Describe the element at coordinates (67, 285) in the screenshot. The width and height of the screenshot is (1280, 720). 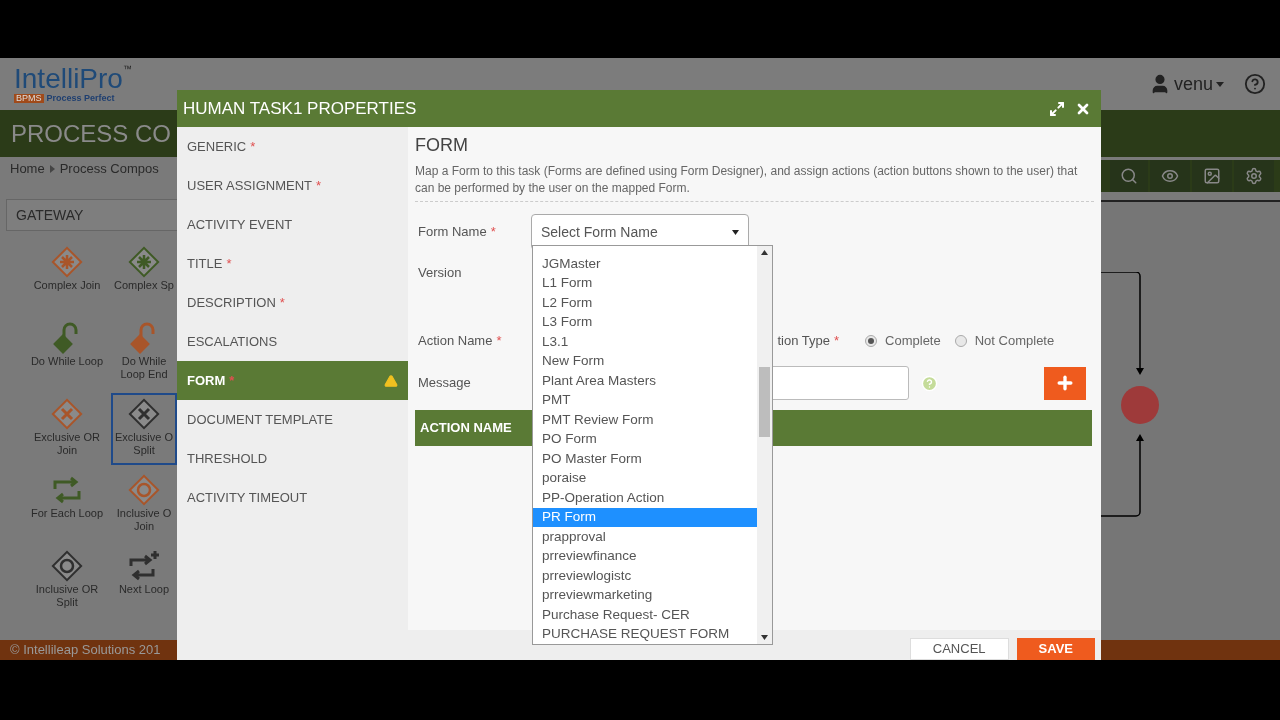
I see `palette-label: Complex Join` at that location.